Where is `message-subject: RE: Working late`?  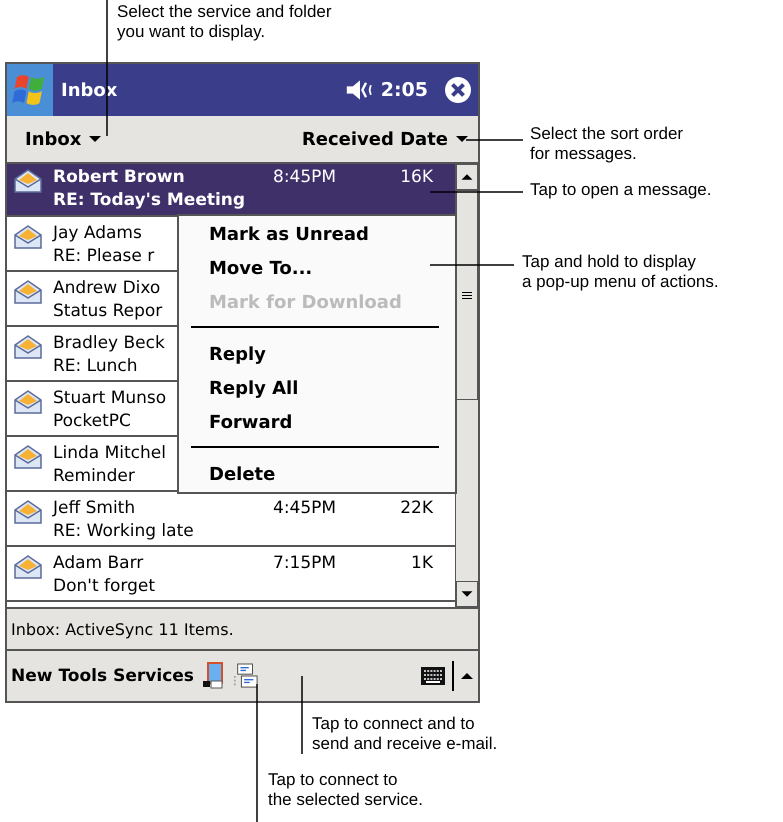
message-subject: RE: Working late is located at coordinates (123, 531).